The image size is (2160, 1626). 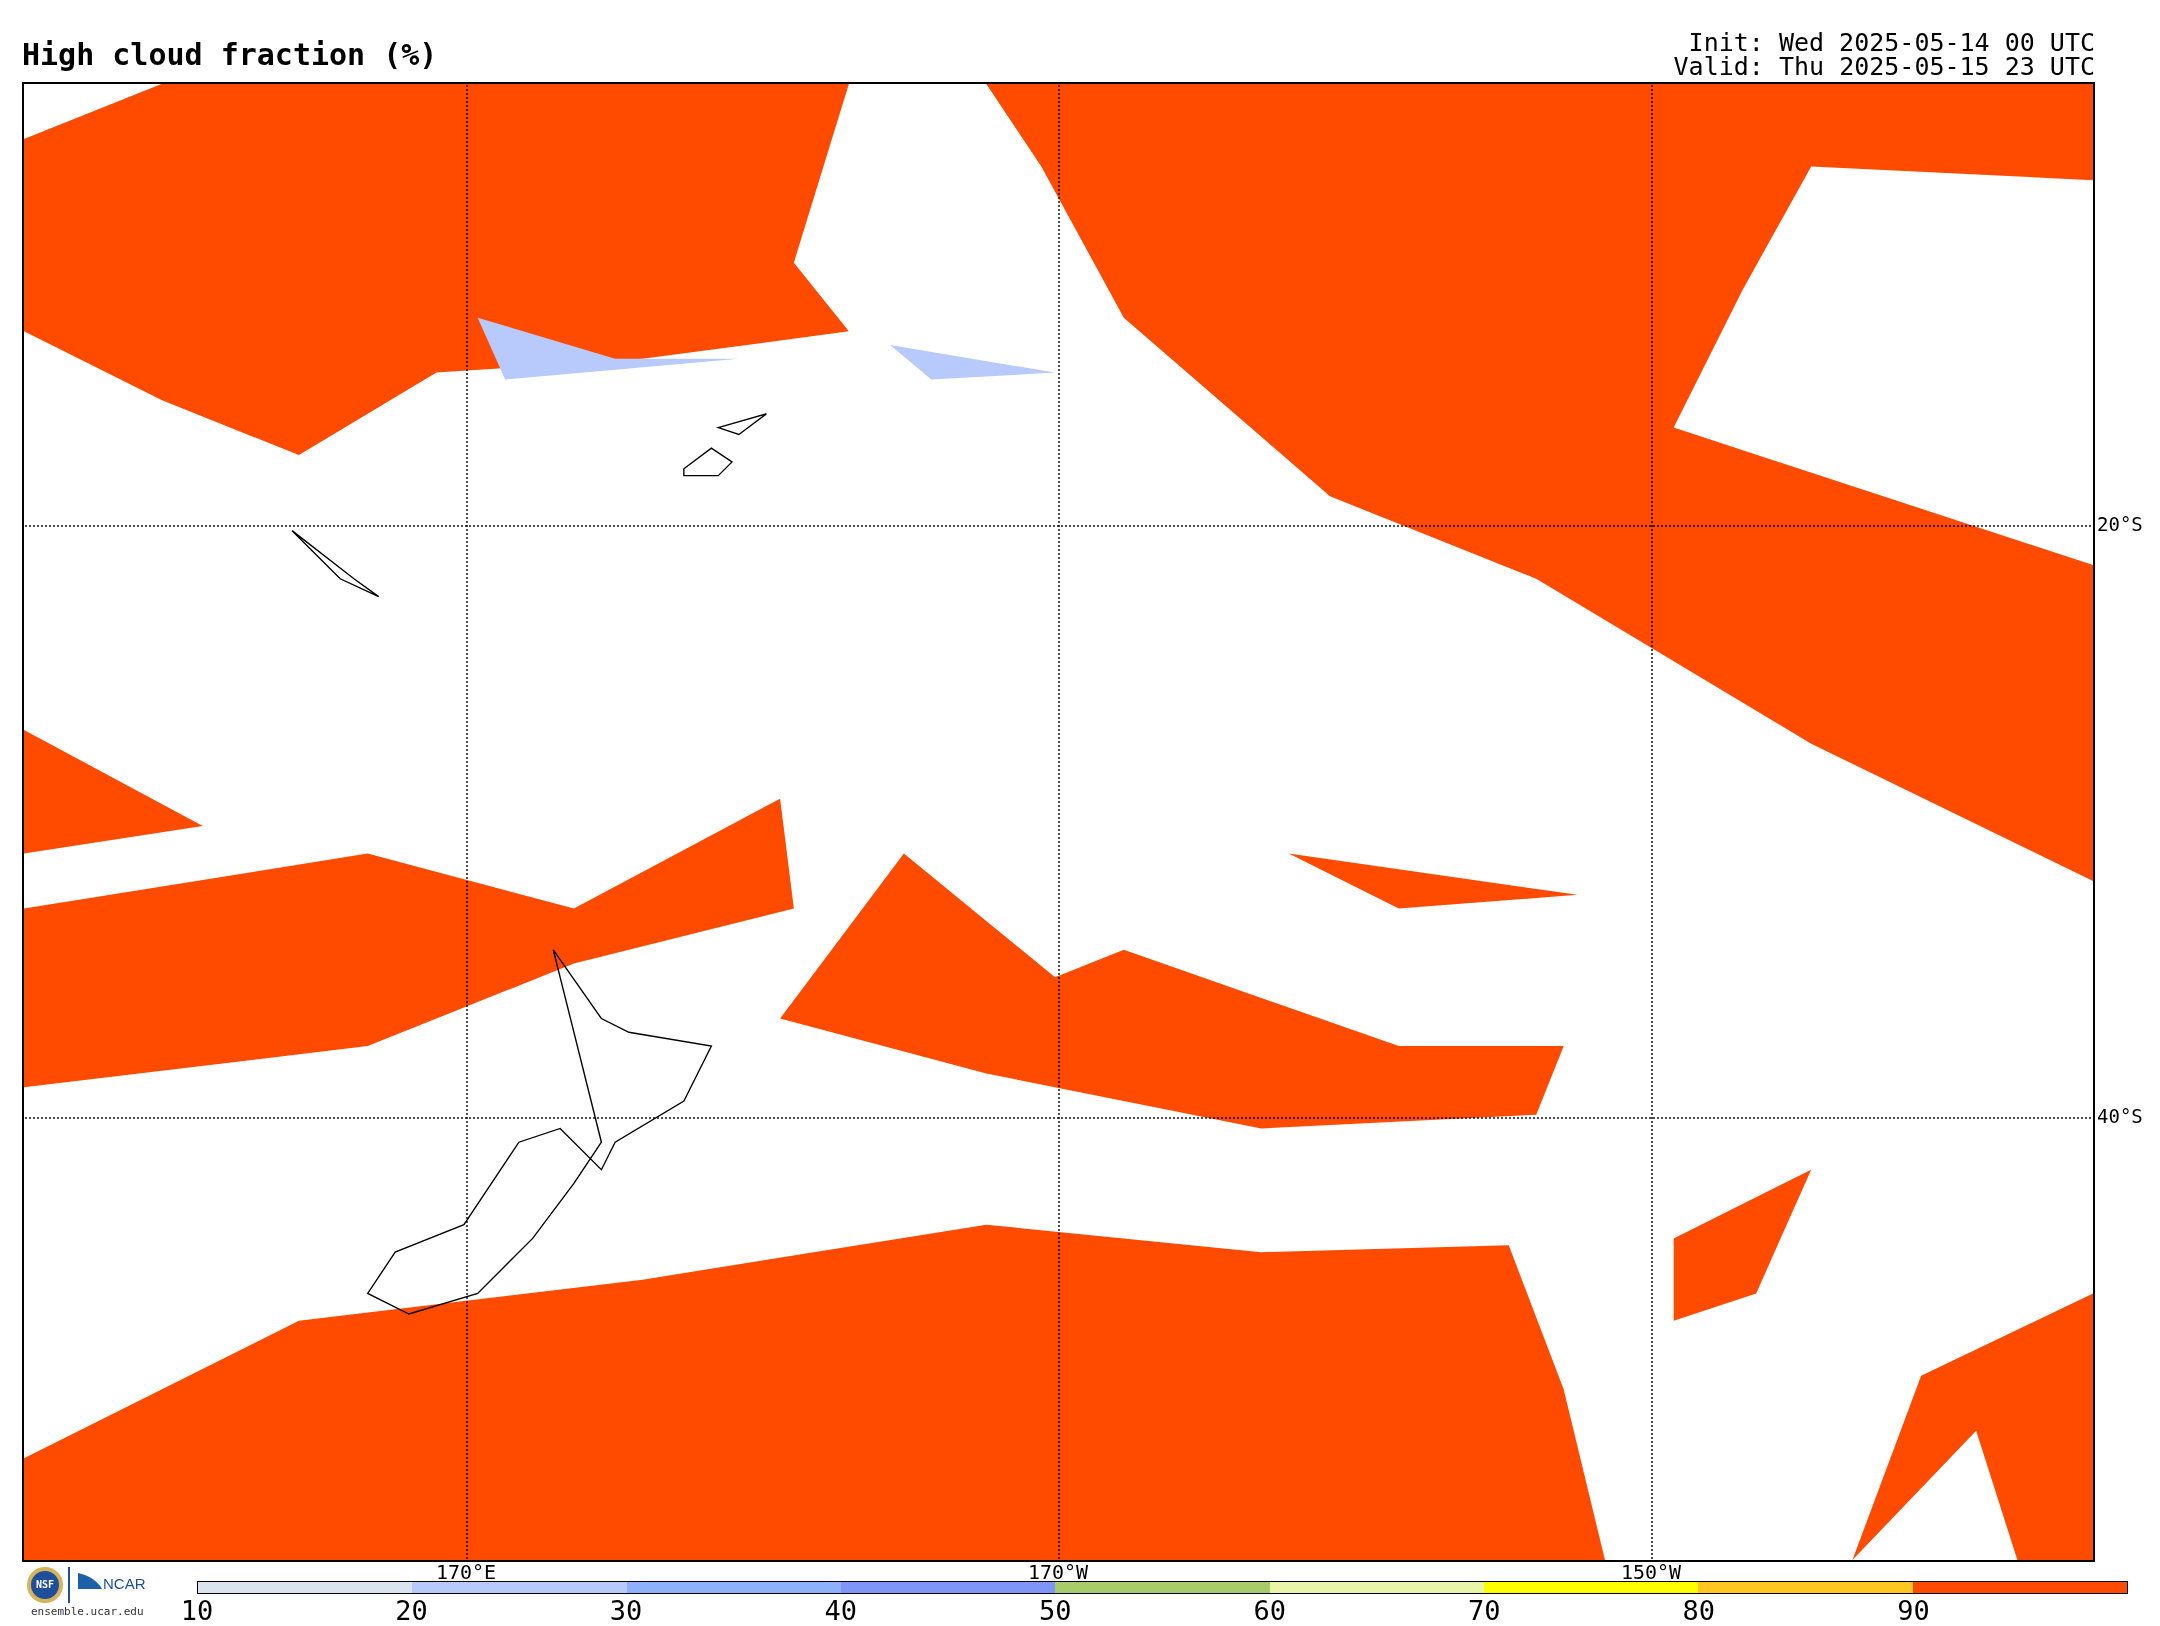 What do you see at coordinates (411, 1610) in the screenshot?
I see `colorbar-tick-label: 20` at bounding box center [411, 1610].